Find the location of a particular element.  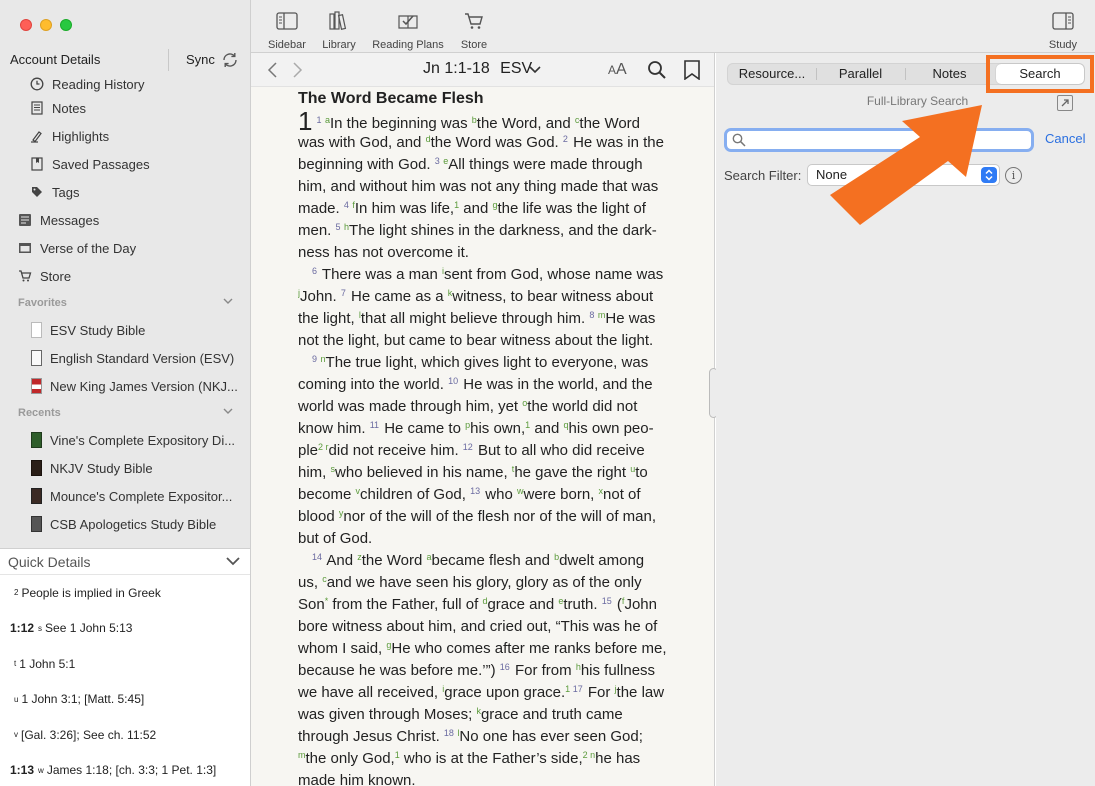

store-button: Store is located at coordinates (474, 30).